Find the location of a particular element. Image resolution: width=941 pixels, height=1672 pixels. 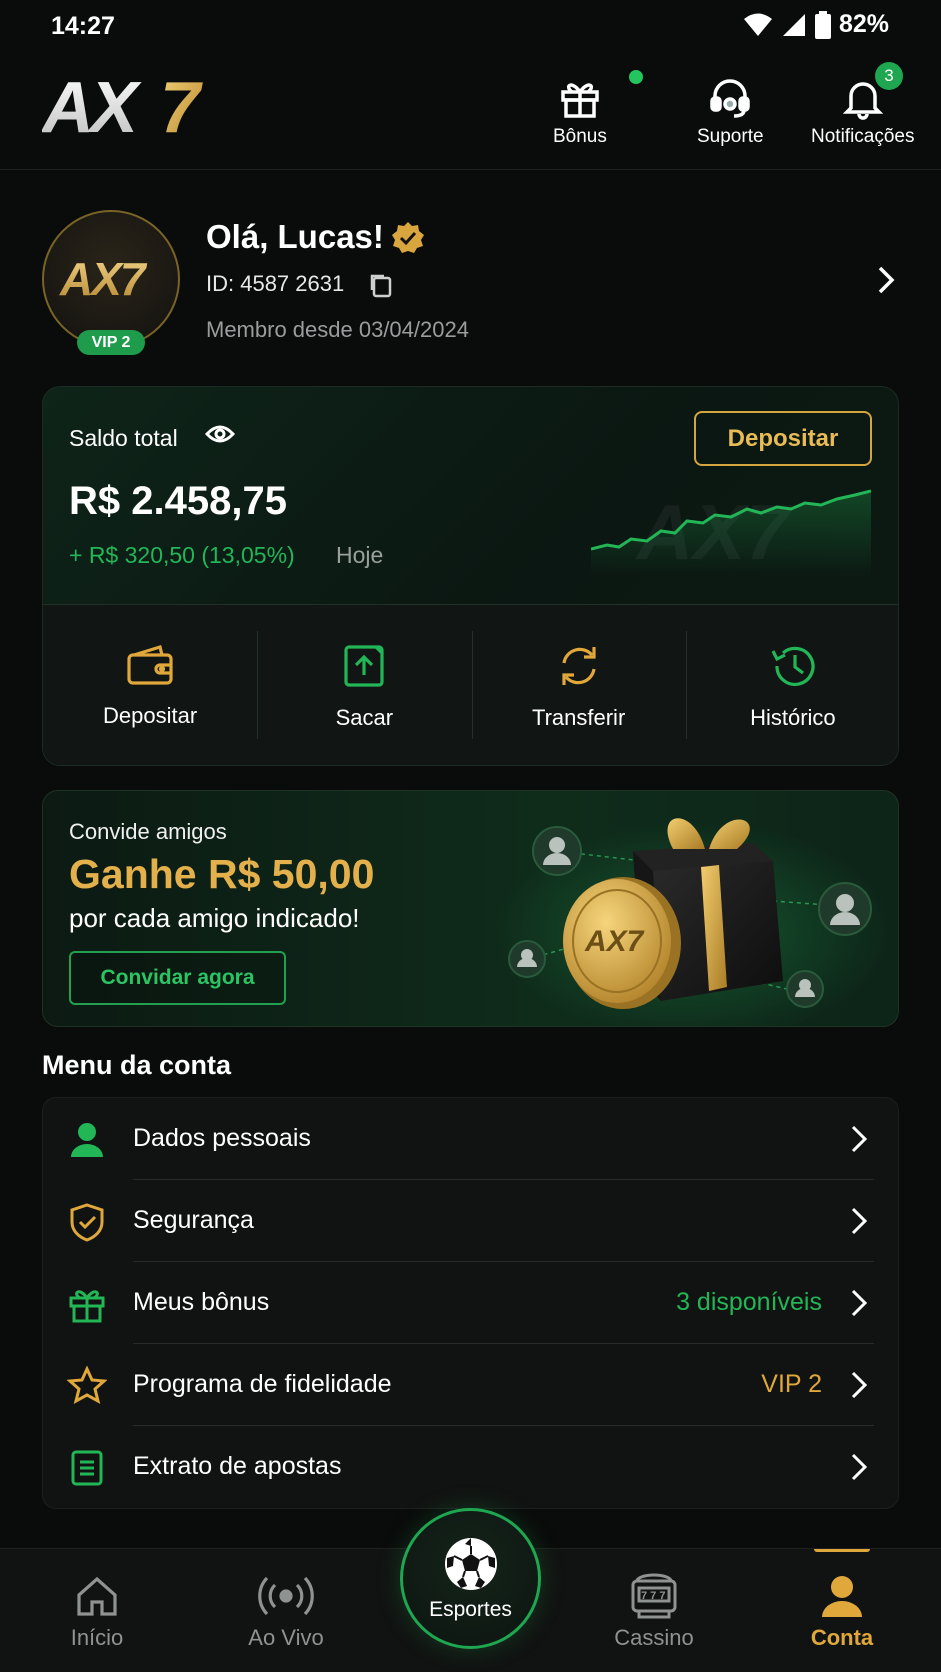

invite-button: Convidar agora is located at coordinates (177, 978).